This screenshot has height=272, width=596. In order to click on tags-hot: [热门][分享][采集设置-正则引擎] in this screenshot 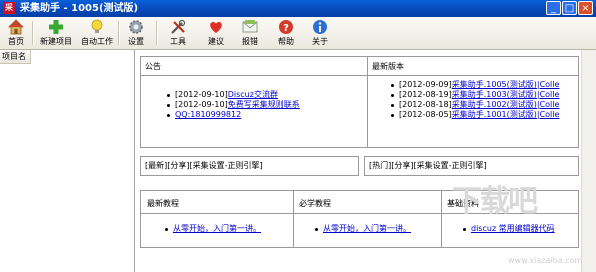, I will do `click(428, 166)`.